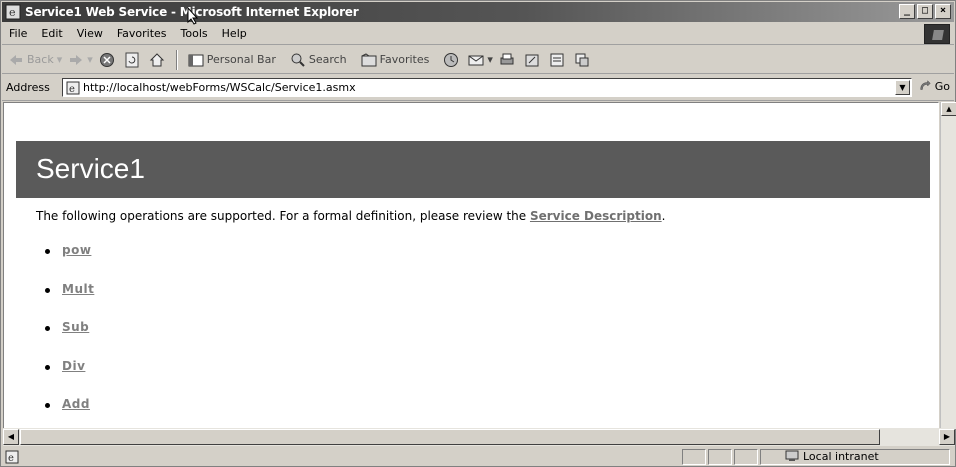 This screenshot has width=956, height=467. Describe the element at coordinates (663, 216) in the screenshot. I see `intro-text-end: .` at that location.